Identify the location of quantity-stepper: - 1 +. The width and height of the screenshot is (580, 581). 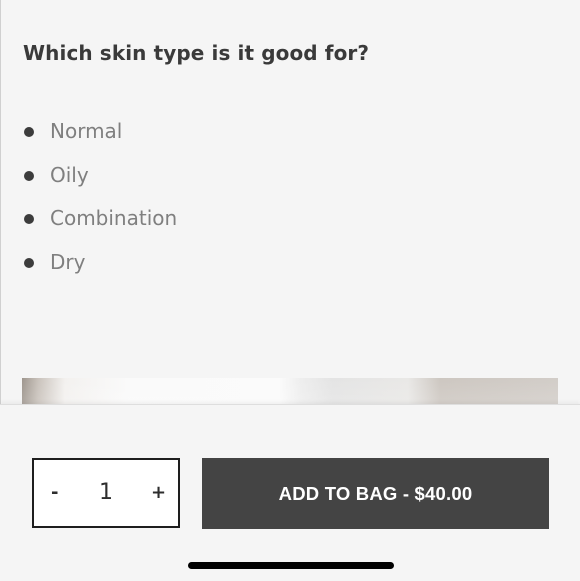
(106, 493).